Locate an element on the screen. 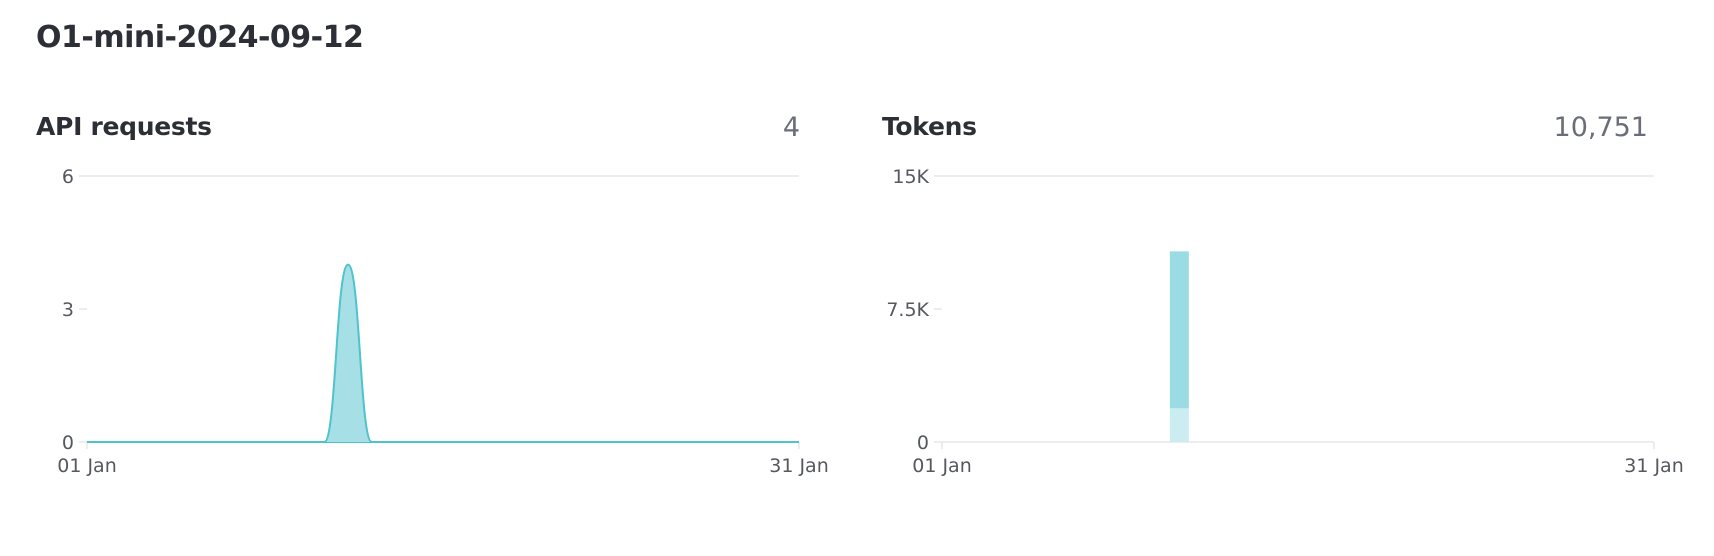 The height and width of the screenshot is (556, 1714). tokens-y-tick-label: 0 is located at coordinates (923, 443).